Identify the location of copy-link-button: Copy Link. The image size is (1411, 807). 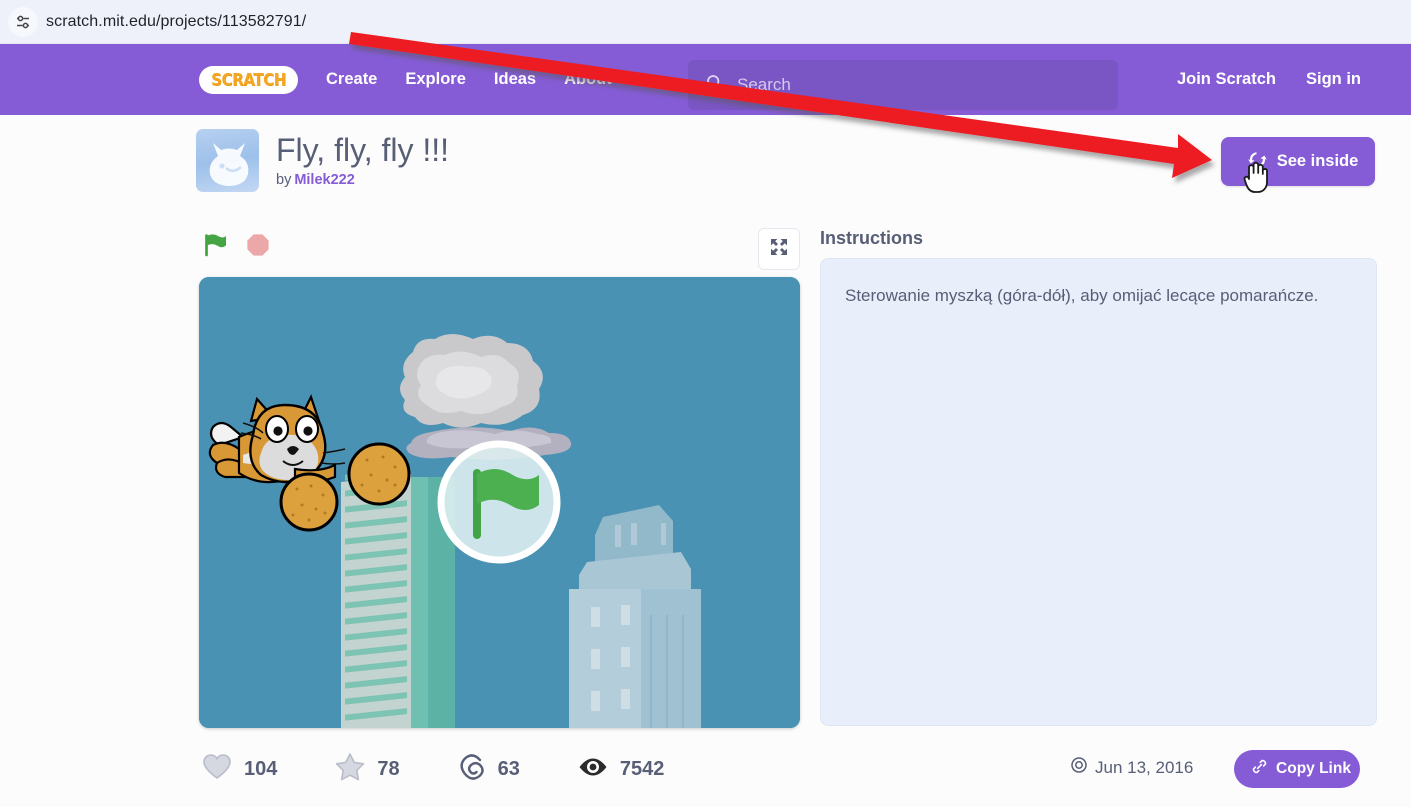
(1297, 769).